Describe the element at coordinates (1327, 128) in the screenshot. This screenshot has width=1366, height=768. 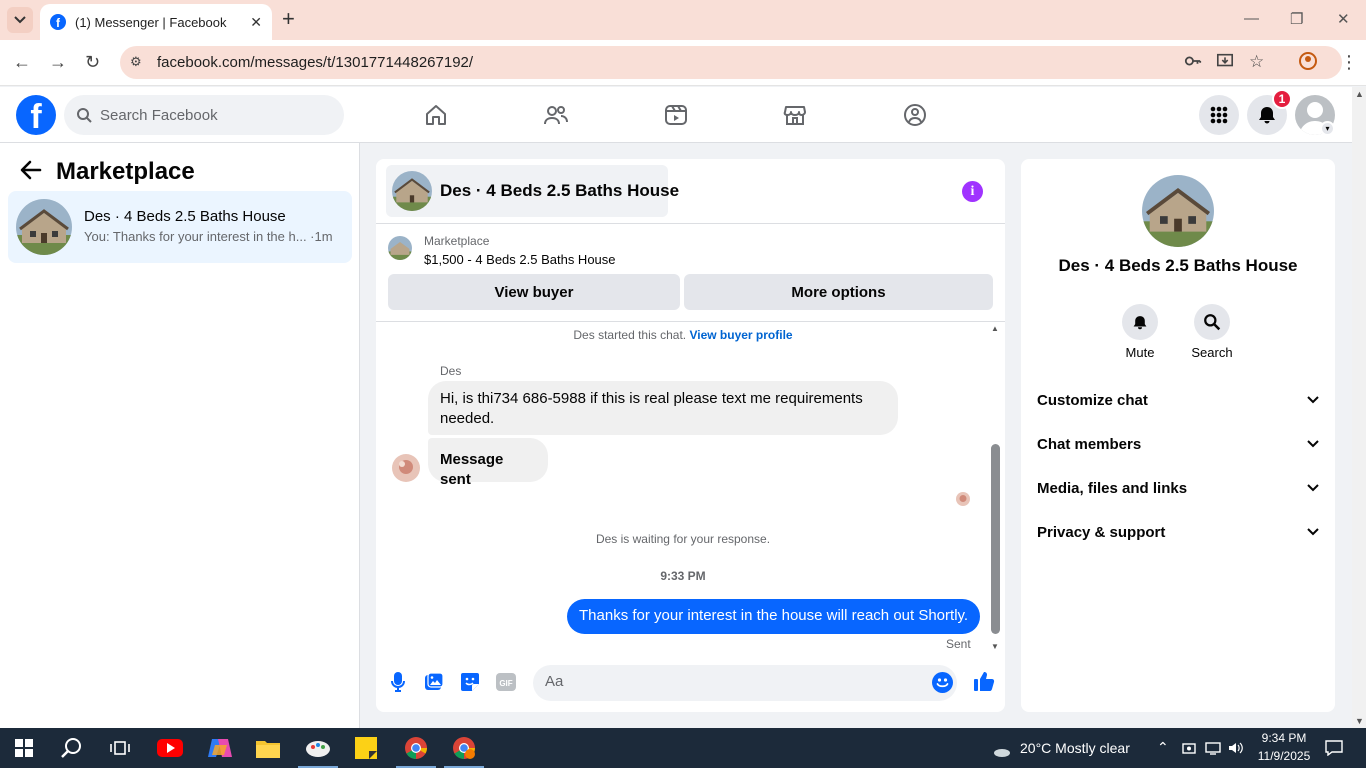
I see `account-chevron-icon: ▾` at that location.